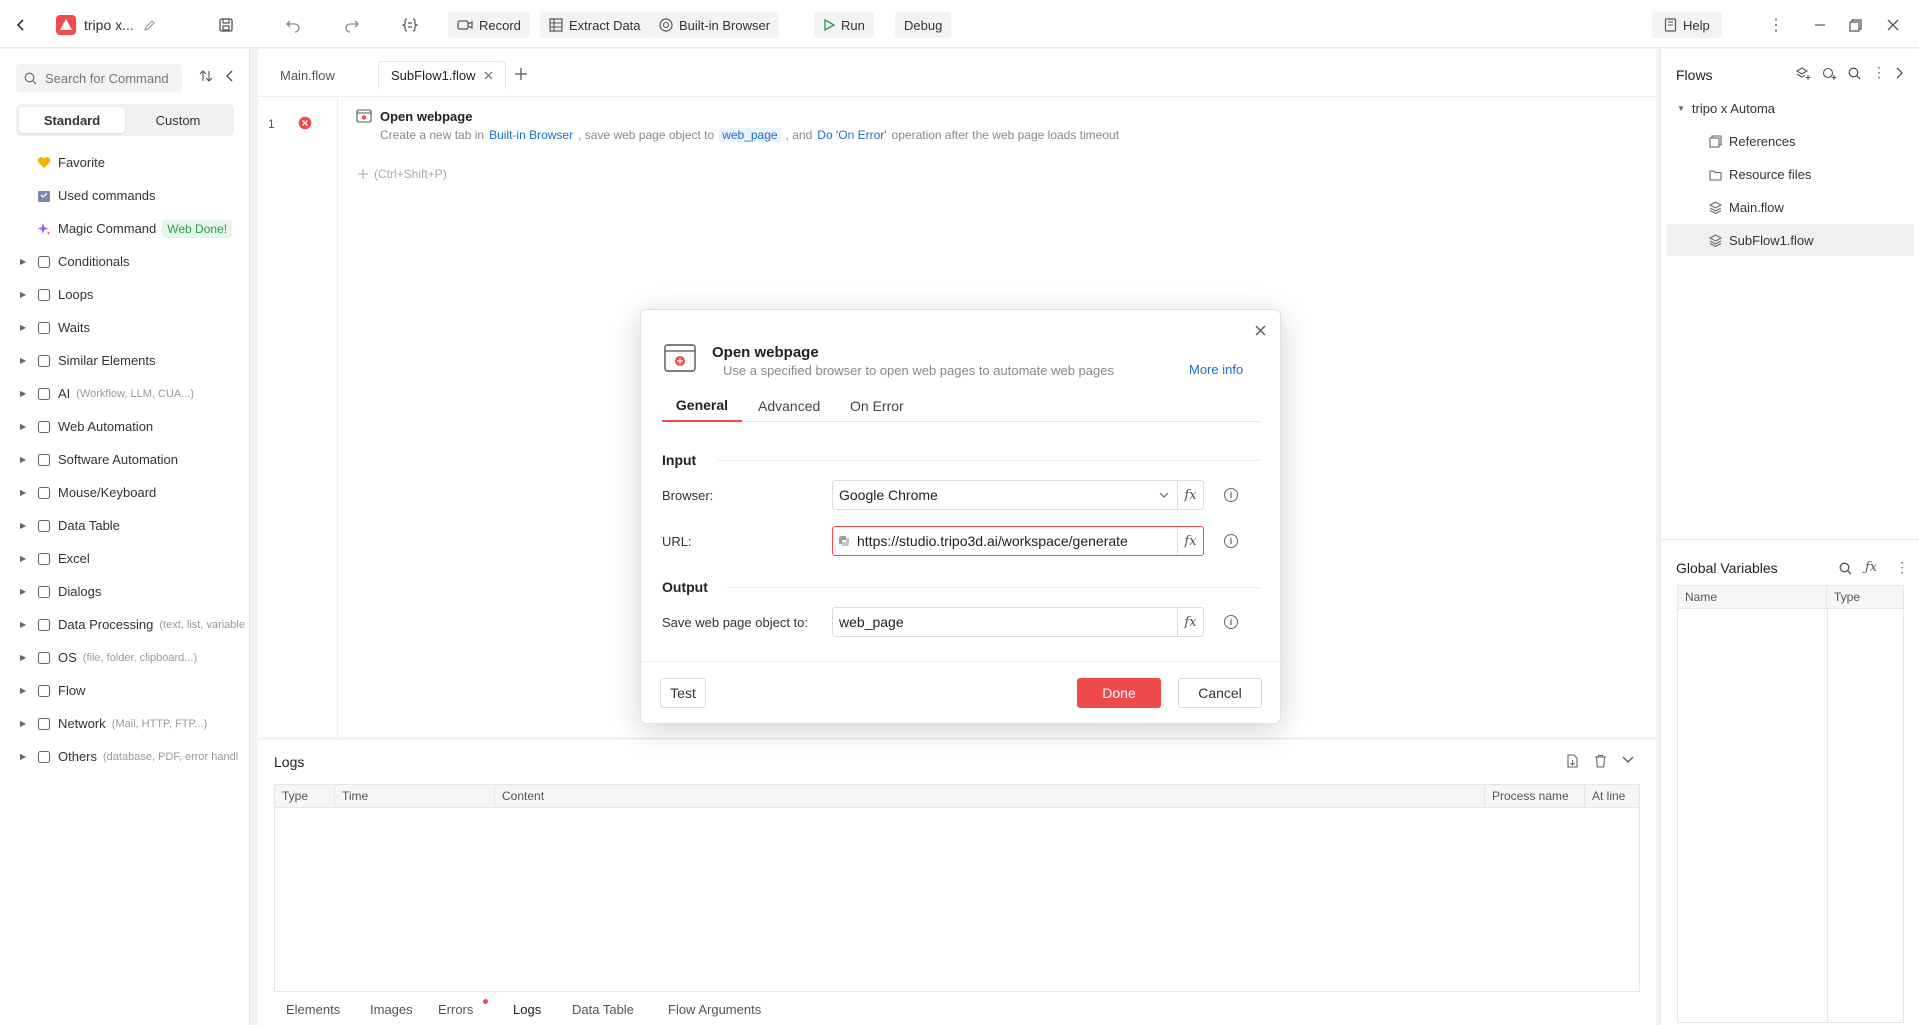 This screenshot has width=1919, height=1025. Describe the element at coordinates (1190, 622) in the screenshot. I see `save-object-fx-icon: fx` at that location.